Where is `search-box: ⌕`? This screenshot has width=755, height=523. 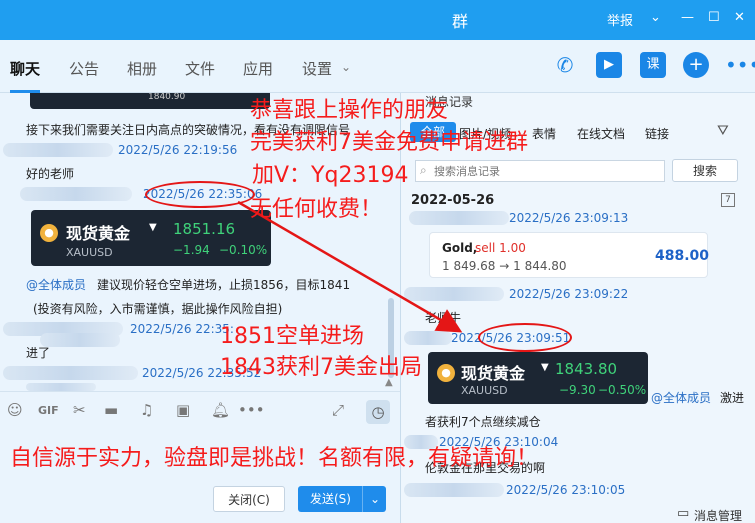
search-box: ⌕ is located at coordinates (540, 171).